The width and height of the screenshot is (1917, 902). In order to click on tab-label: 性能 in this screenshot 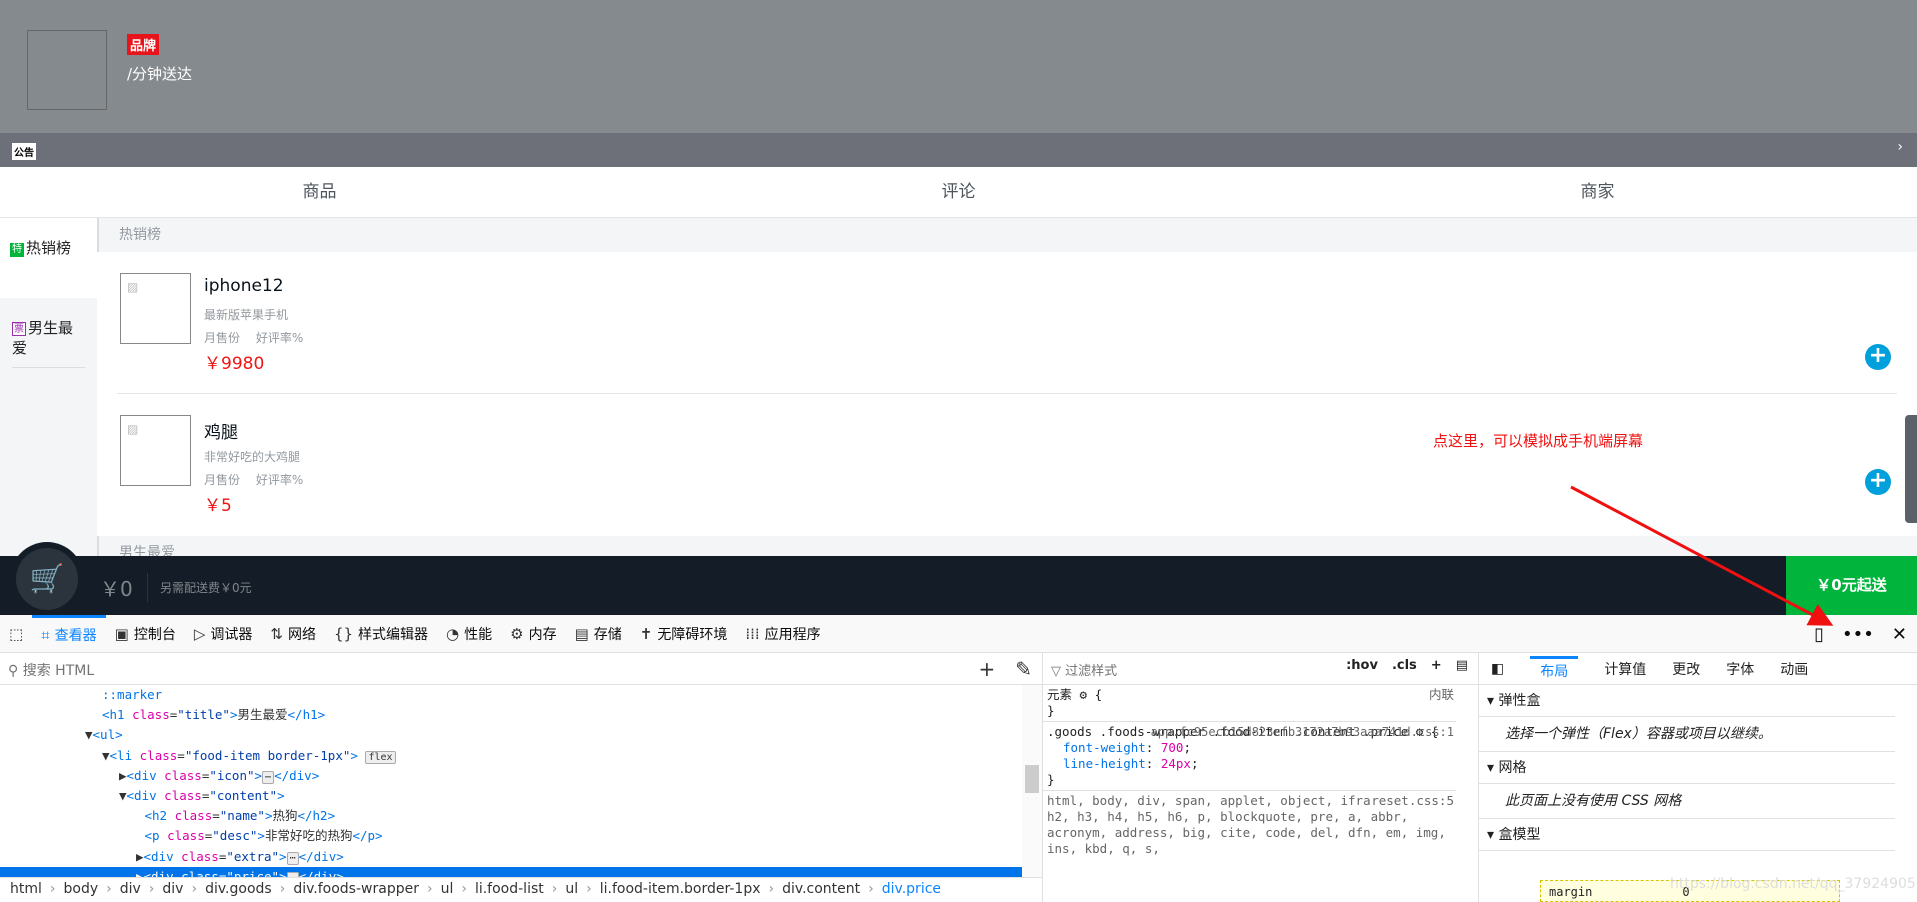, I will do `click(478, 634)`.